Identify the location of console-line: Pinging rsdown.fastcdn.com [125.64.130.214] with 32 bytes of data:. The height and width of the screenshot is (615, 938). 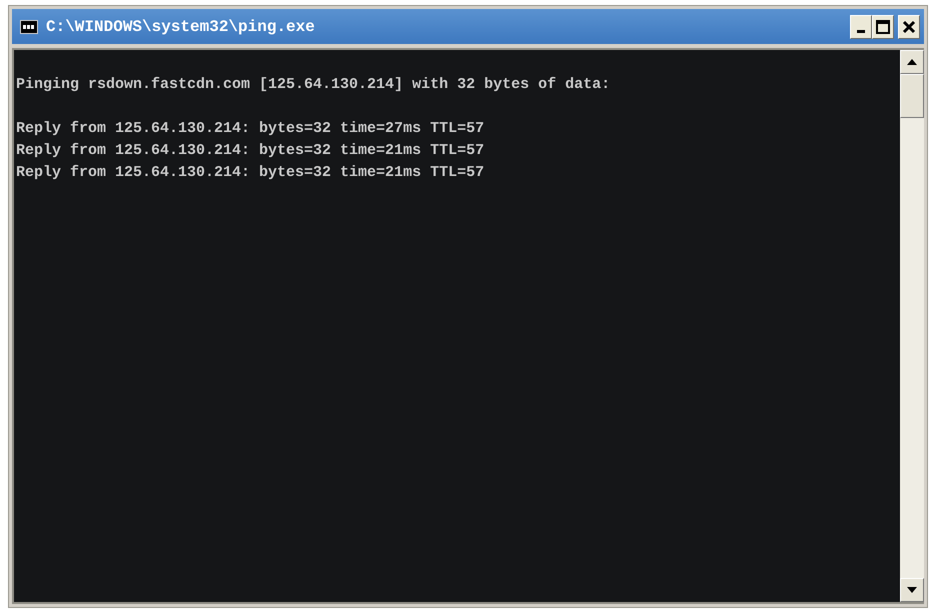
(313, 85).